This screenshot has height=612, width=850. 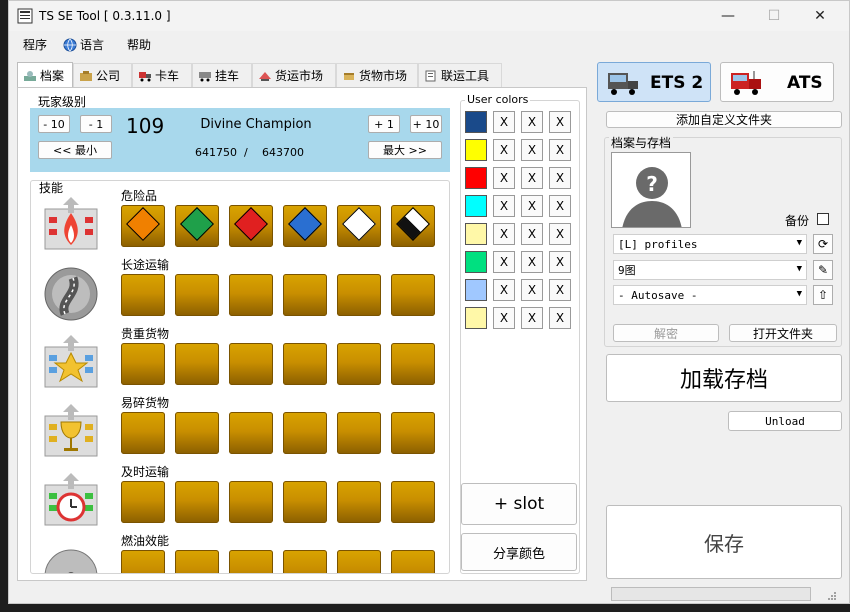 What do you see at coordinates (666, 333) in the screenshot?
I see `decrypt-button: 解密` at bounding box center [666, 333].